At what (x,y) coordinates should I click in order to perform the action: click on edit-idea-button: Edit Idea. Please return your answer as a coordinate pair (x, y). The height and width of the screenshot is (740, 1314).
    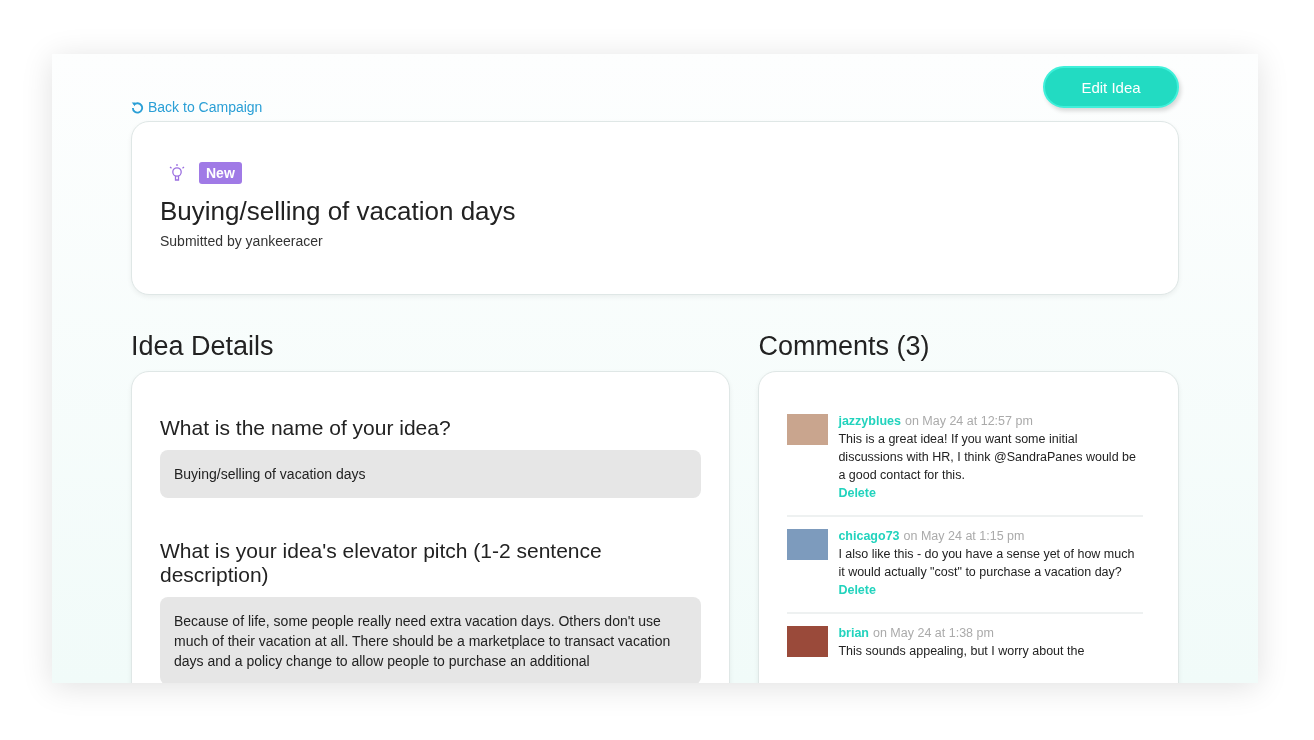
    Looking at the image, I should click on (1111, 87).